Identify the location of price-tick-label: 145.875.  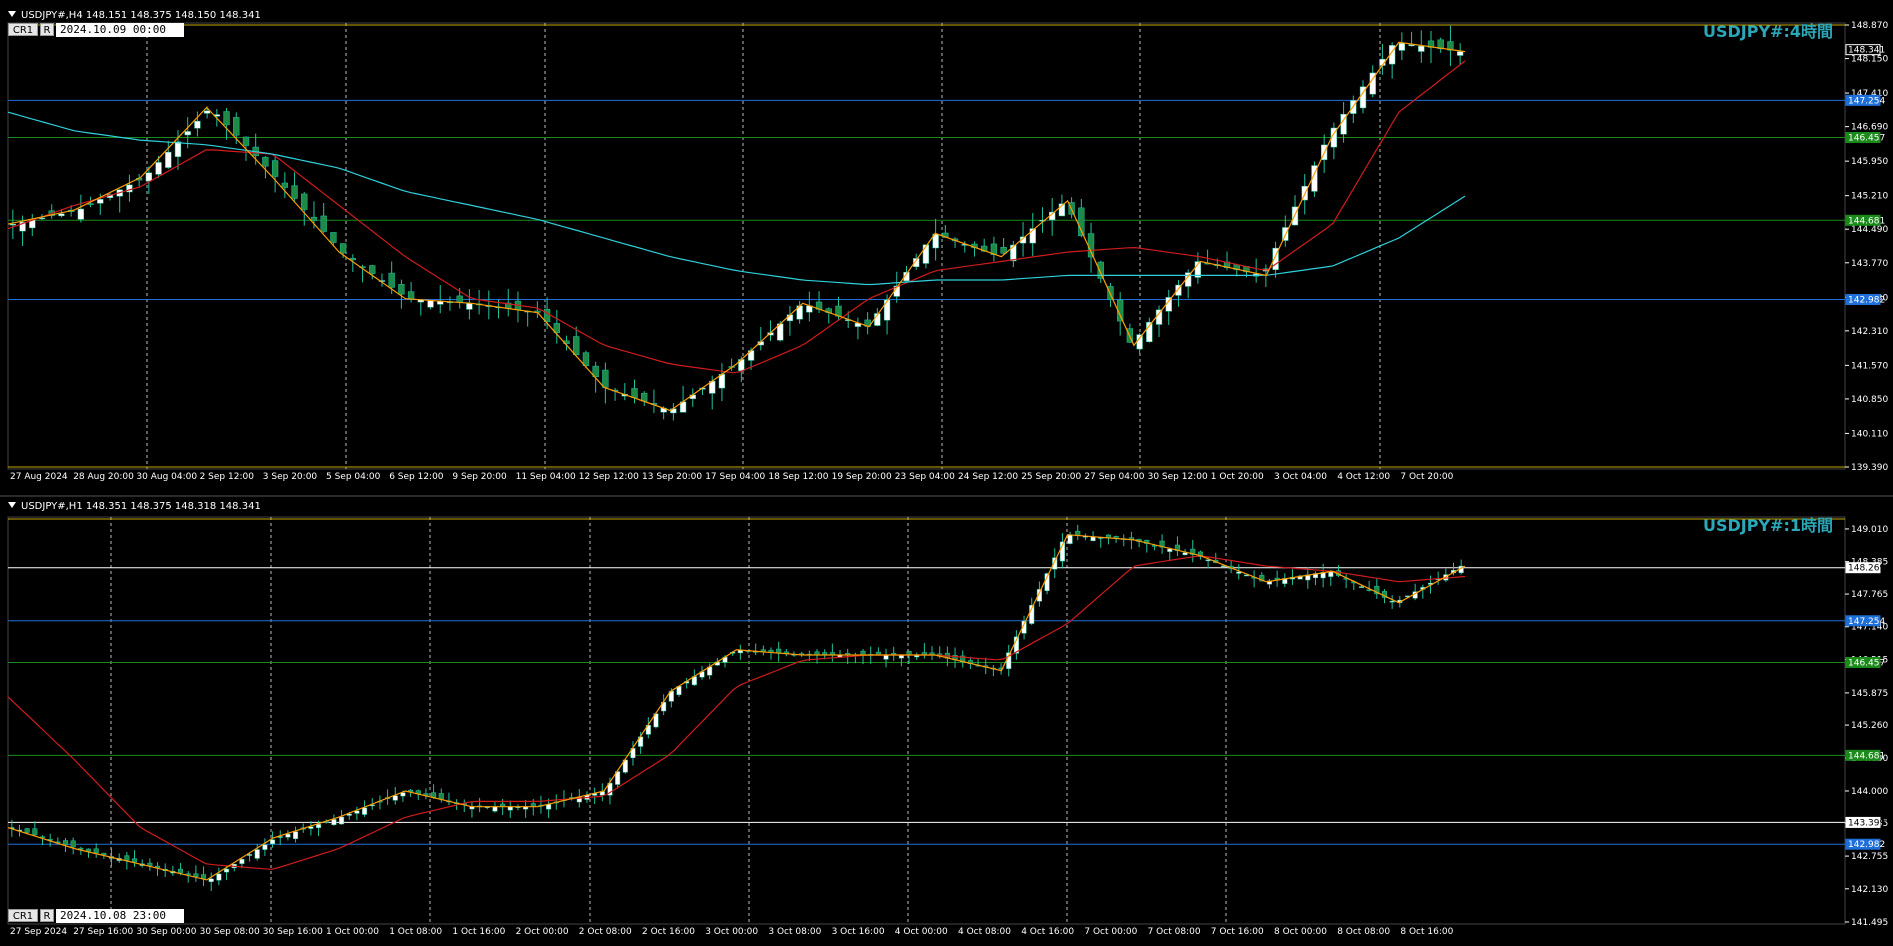
(1869, 694).